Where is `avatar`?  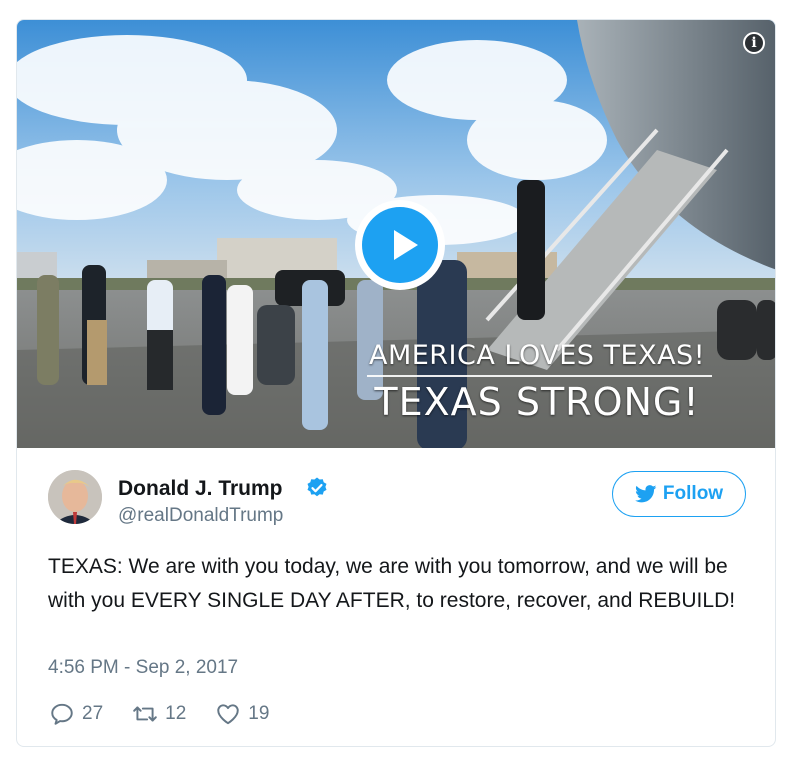 avatar is located at coordinates (75, 497).